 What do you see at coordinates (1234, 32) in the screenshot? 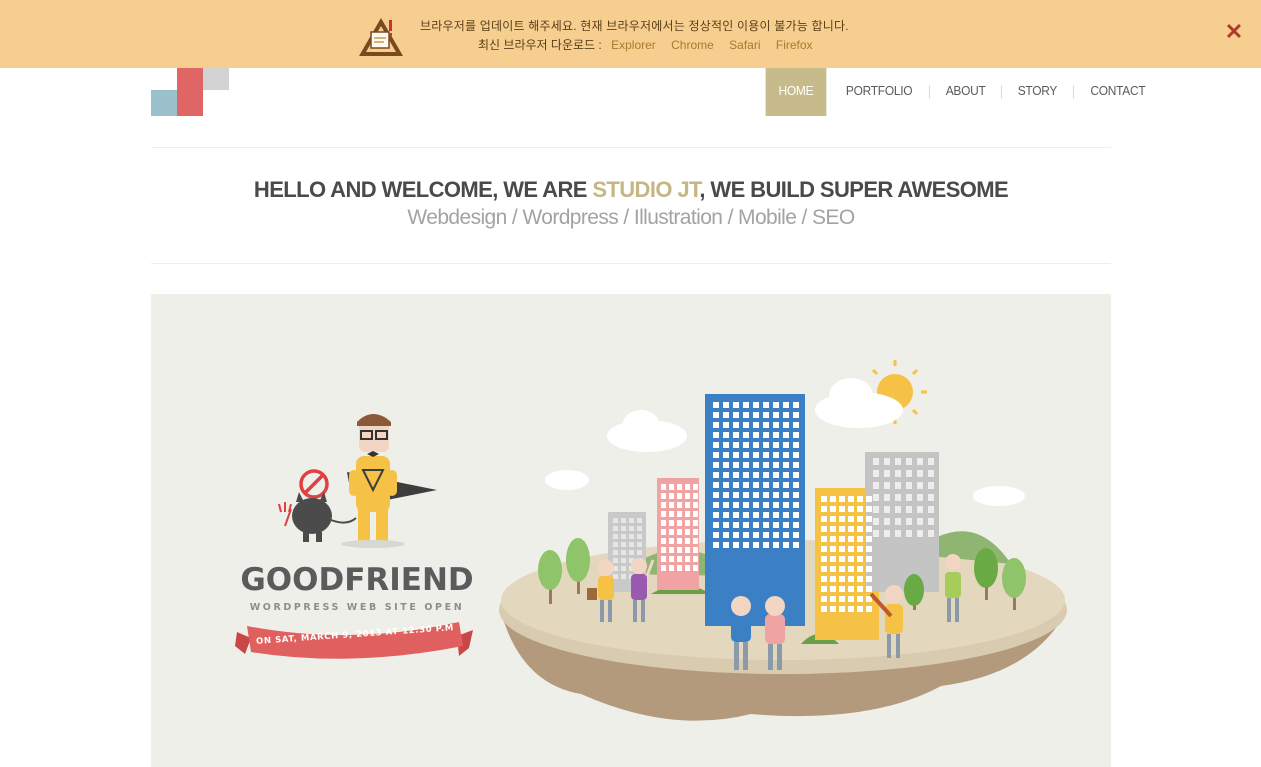
I see `close-notice-button: ✕` at bounding box center [1234, 32].